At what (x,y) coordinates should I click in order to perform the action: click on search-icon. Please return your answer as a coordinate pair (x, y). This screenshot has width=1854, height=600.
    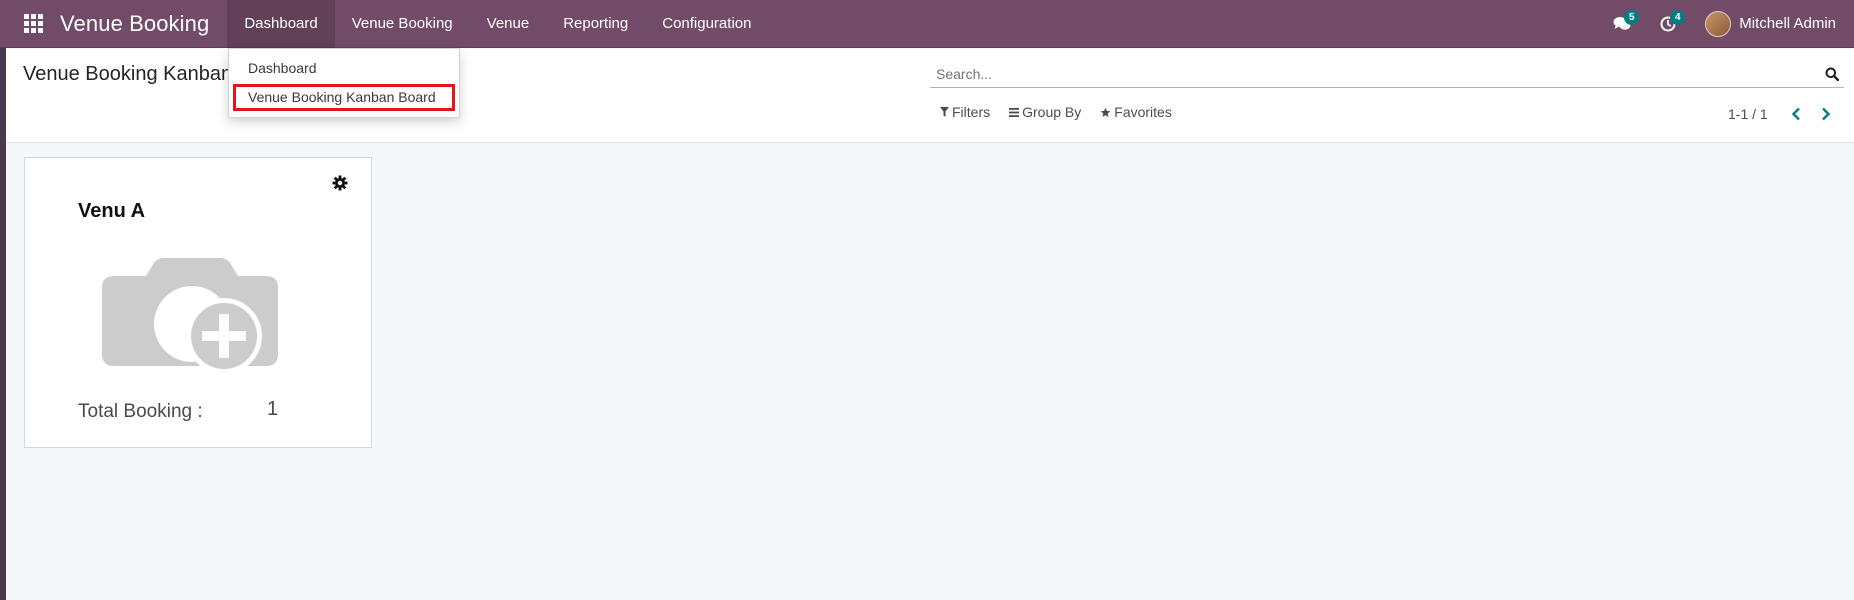
    Looking at the image, I should click on (1832, 74).